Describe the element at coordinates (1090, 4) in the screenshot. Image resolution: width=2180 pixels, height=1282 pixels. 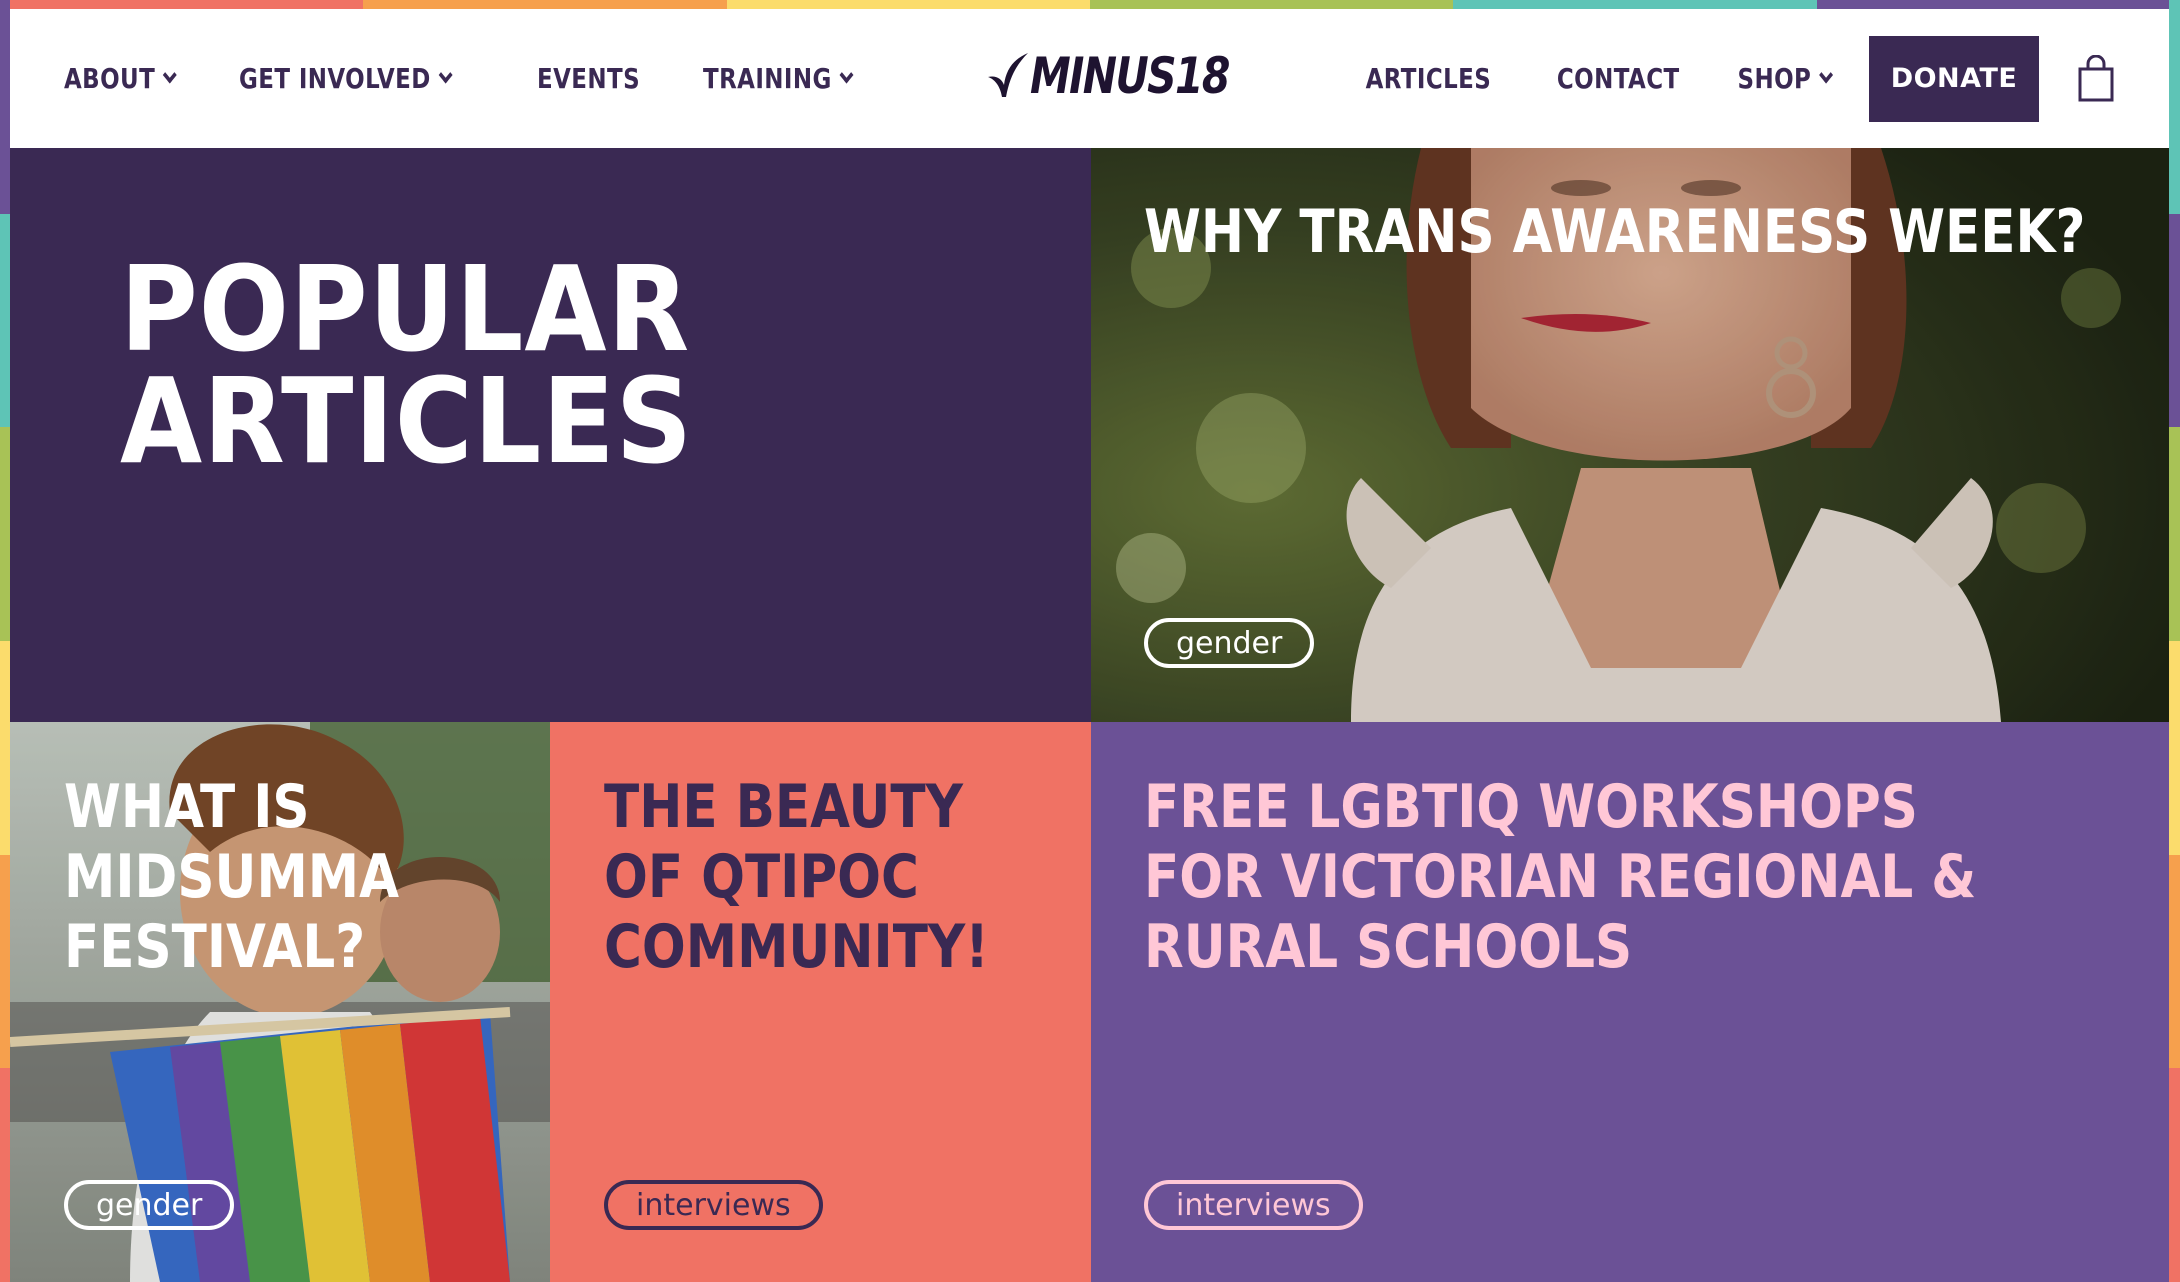
I see `rainbow-top-border` at that location.